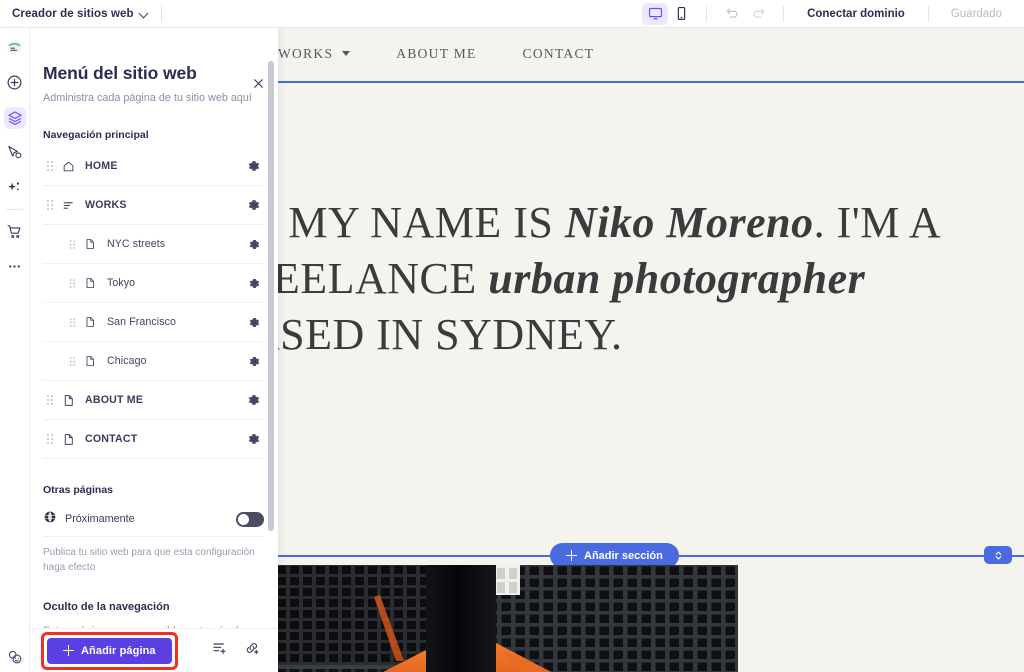 The height and width of the screenshot is (672, 1024). I want to click on sidebar-item-pages, so click(14, 117).